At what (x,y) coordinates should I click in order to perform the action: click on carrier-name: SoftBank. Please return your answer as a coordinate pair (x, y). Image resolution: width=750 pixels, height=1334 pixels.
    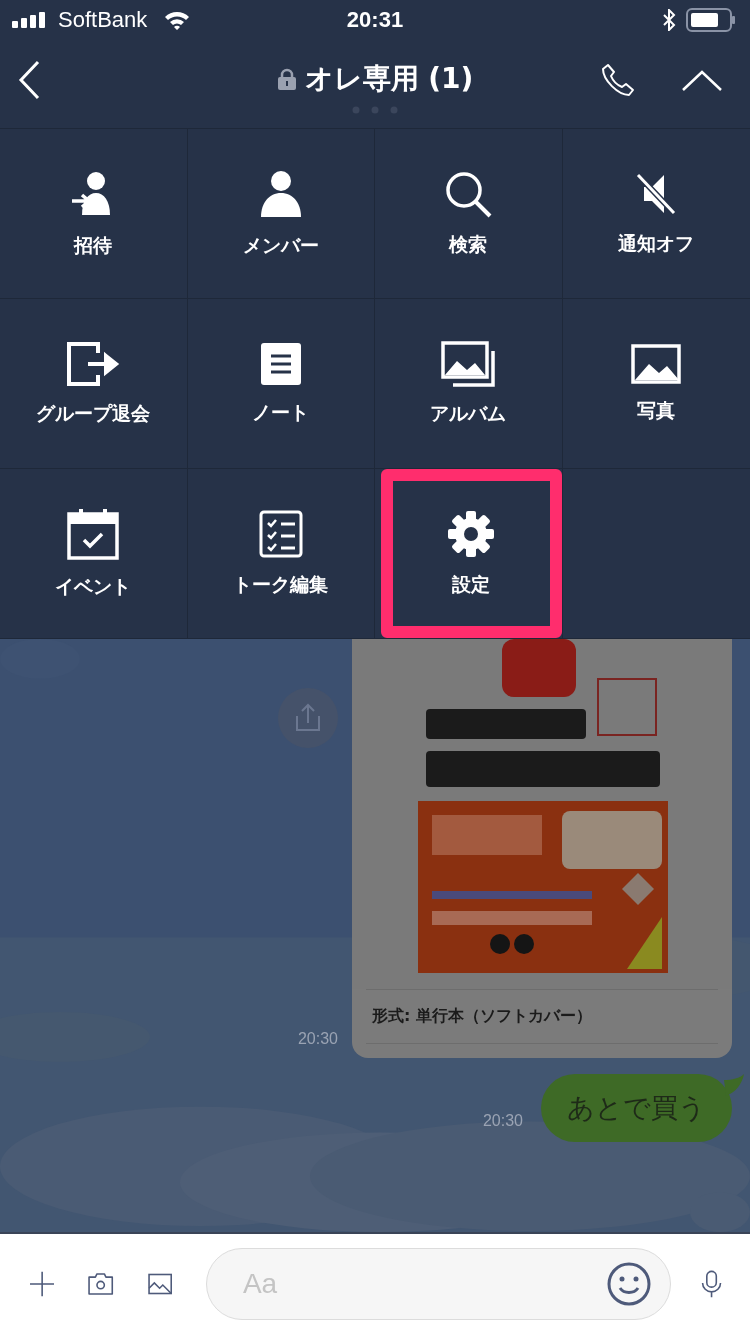
    Looking at the image, I should click on (103, 20).